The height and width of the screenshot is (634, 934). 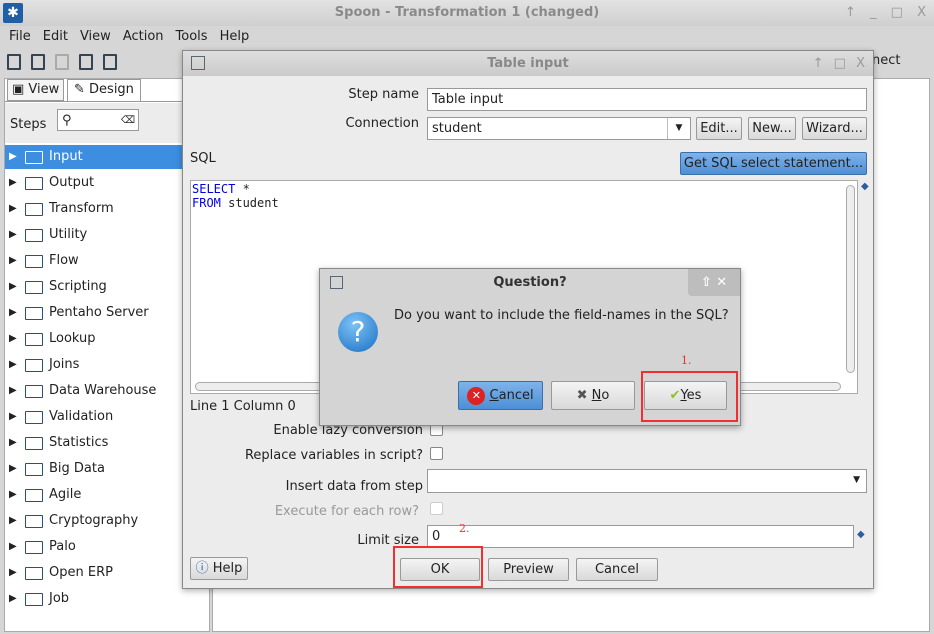 What do you see at coordinates (106, 235) in the screenshot?
I see `tree-item-utility: ▶ Utility` at bounding box center [106, 235].